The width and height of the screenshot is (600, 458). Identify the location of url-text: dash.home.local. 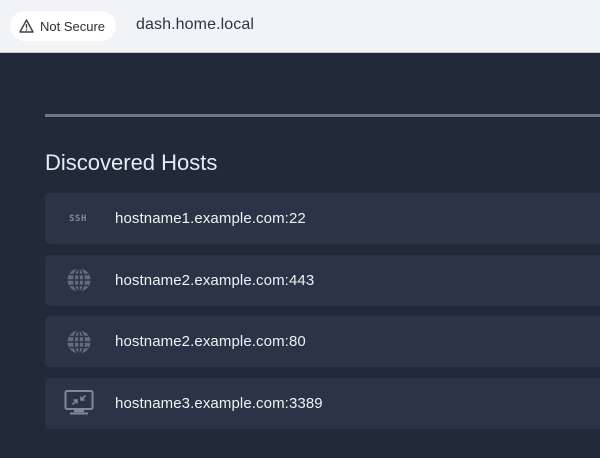
(195, 25).